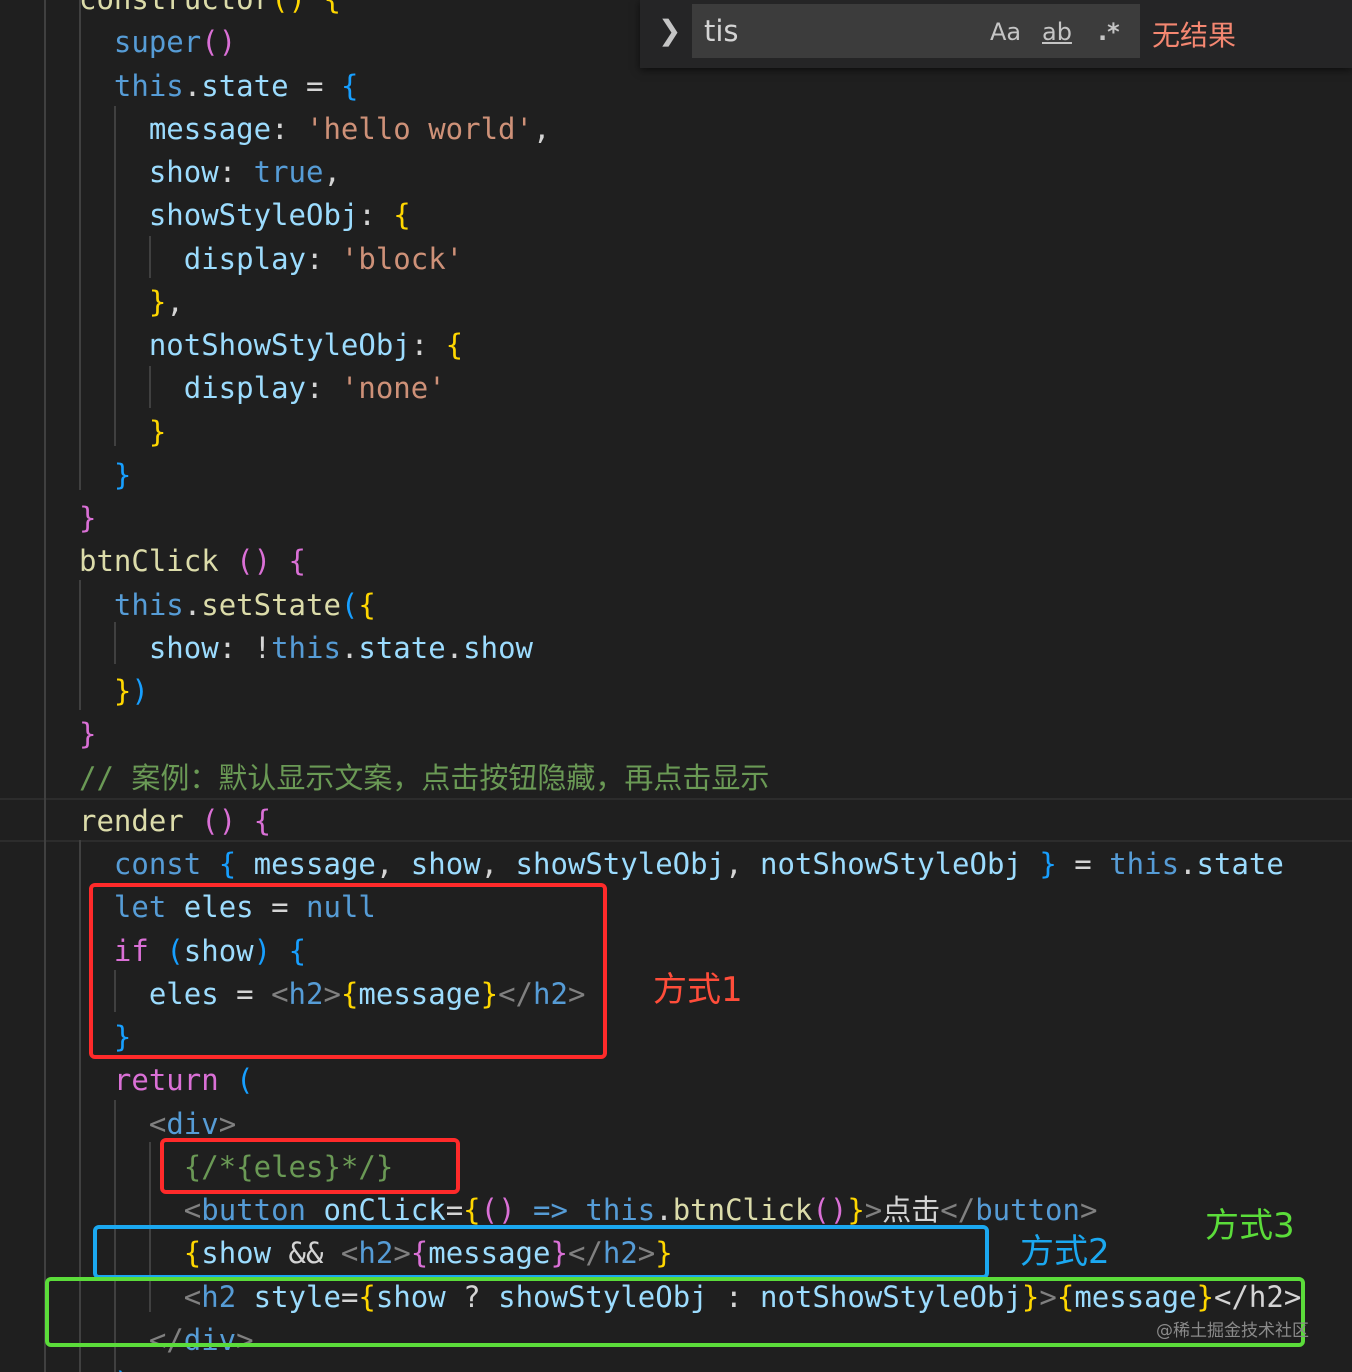 The height and width of the screenshot is (1372, 1352). Describe the element at coordinates (149, 561) in the screenshot. I see `code-token: btnClick` at that location.